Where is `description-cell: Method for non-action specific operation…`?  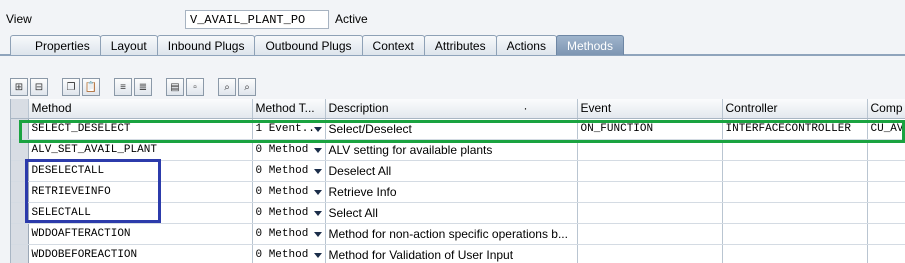
description-cell: Method for non-action specific operation… is located at coordinates (451, 234).